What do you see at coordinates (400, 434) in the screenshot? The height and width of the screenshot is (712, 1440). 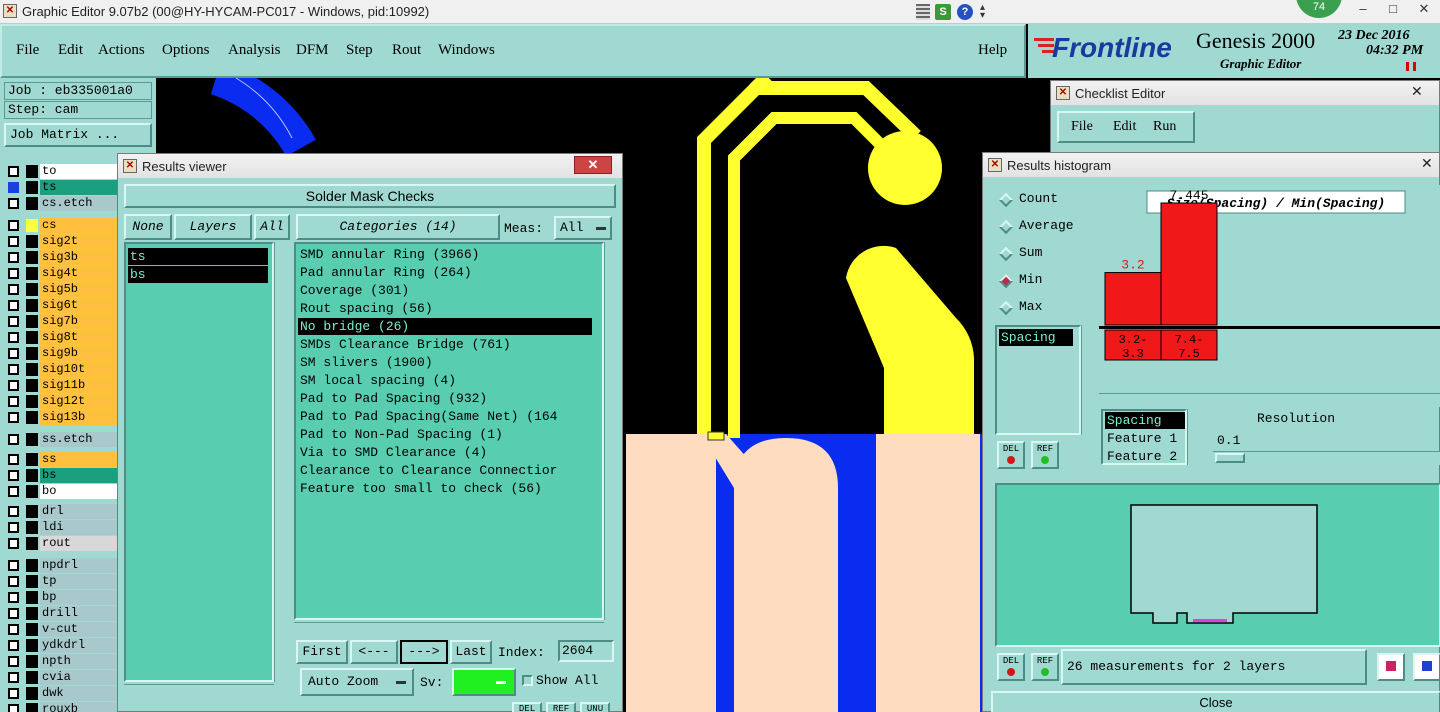 I see `category-item: Pad to Non-Pad Spacing (1)` at bounding box center [400, 434].